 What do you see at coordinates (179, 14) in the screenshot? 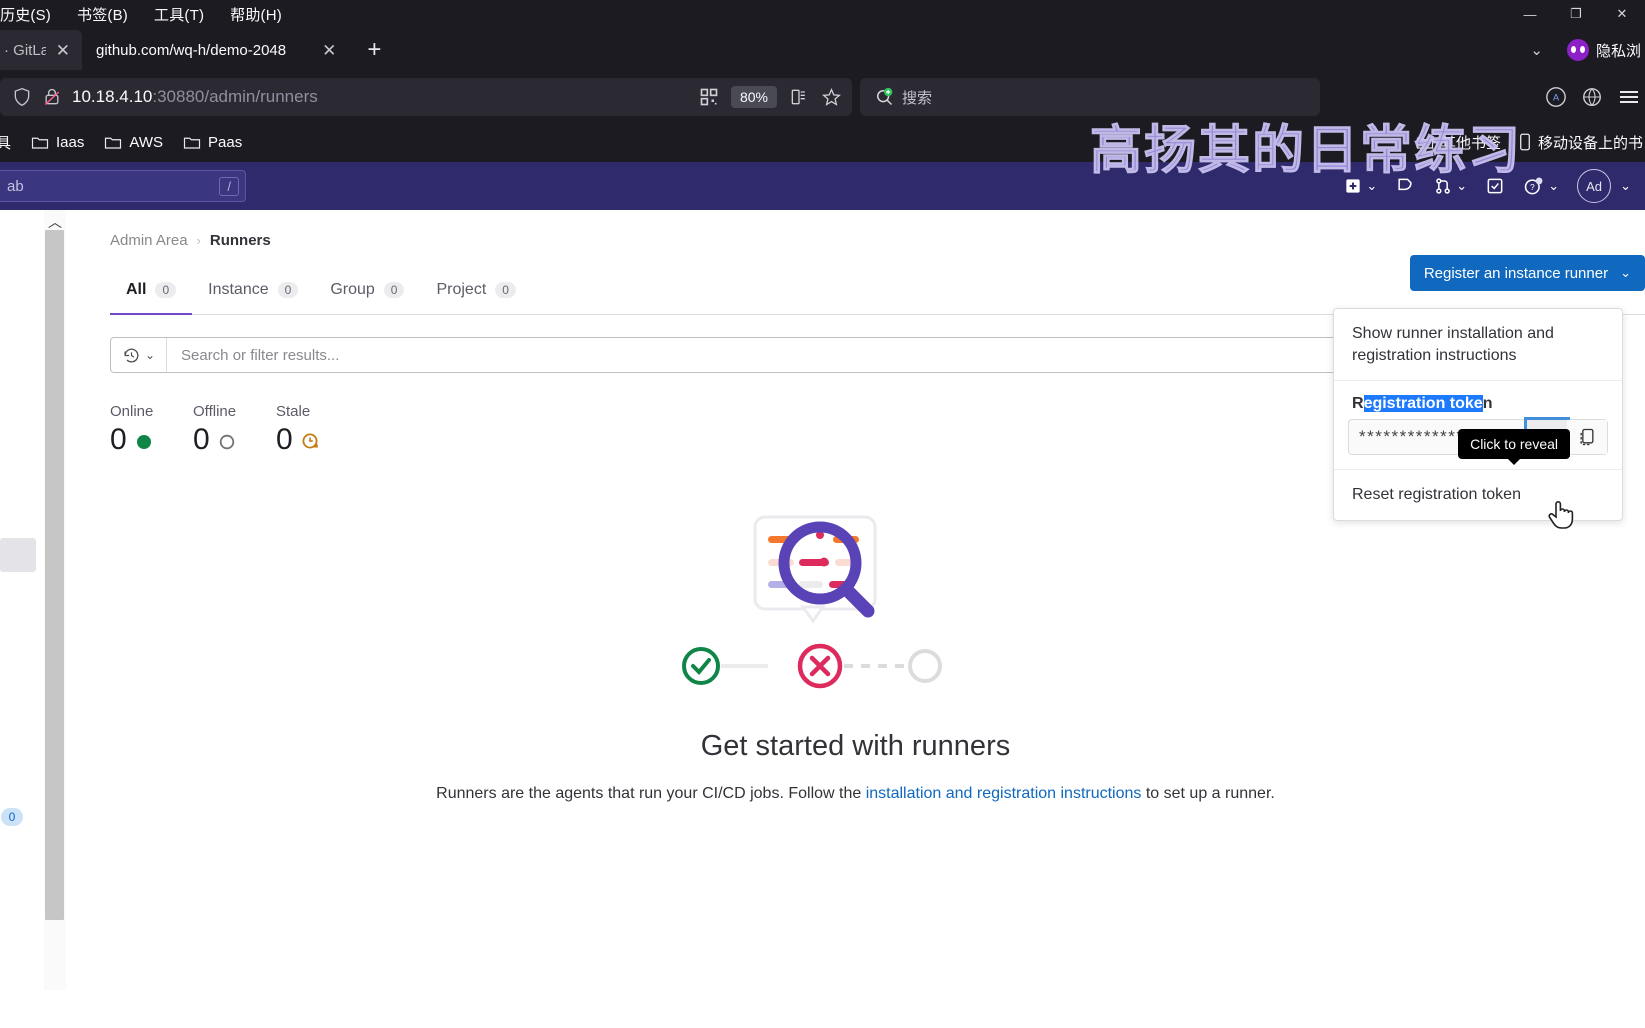
I see `menu-item-tools: 工具(T)` at bounding box center [179, 14].